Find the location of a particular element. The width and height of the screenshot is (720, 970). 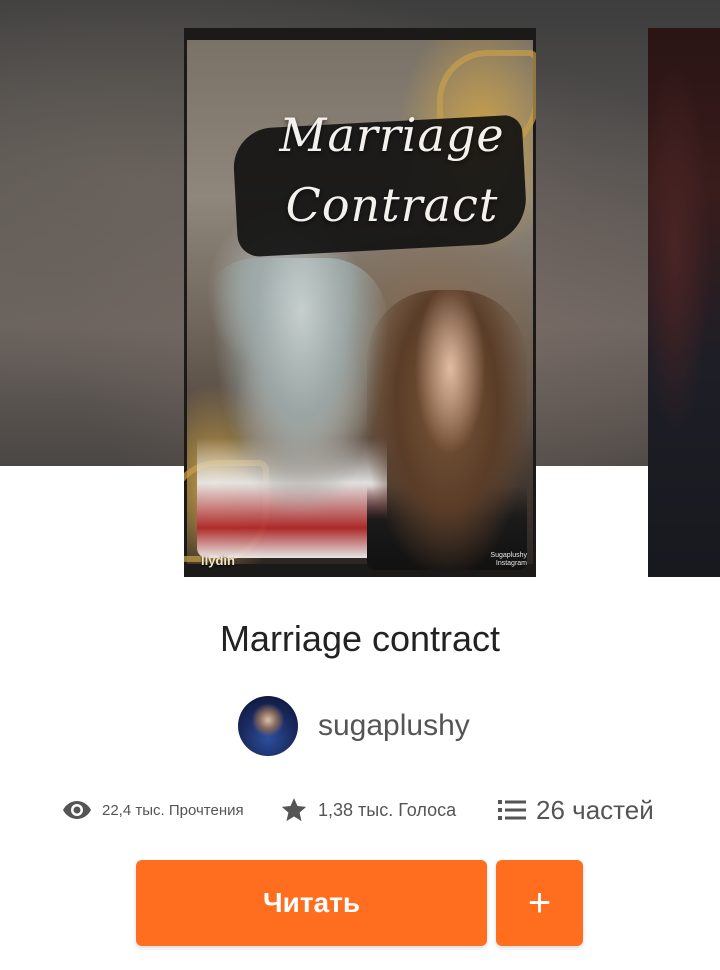

next-book-cover is located at coordinates (684, 302).